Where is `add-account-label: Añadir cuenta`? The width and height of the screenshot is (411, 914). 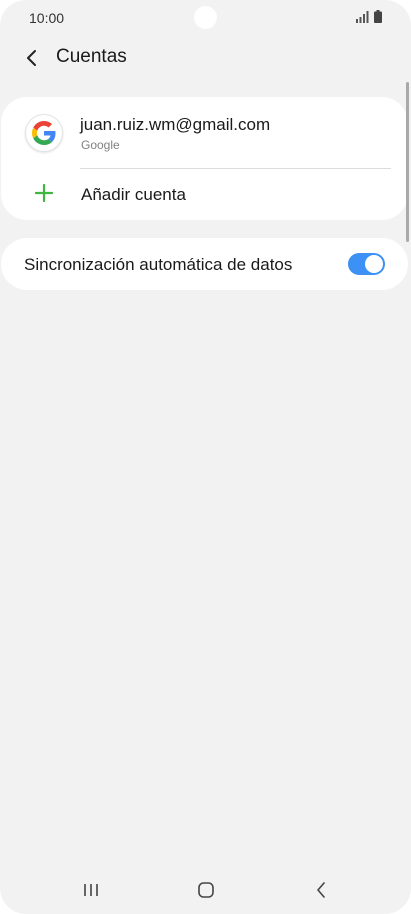
add-account-label: Añadir cuenta is located at coordinates (133, 194).